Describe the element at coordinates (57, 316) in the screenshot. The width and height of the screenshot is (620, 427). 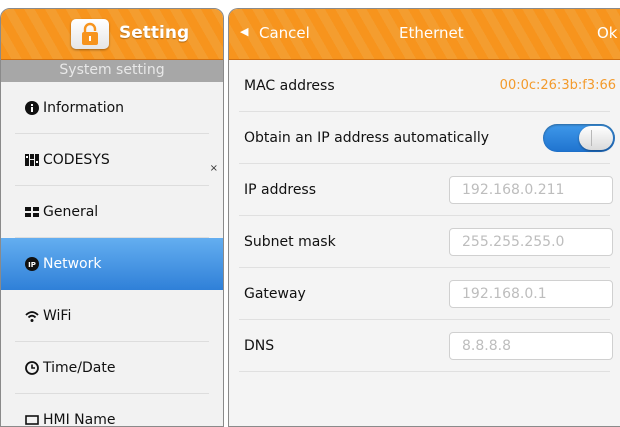
I see `sidebar-item-label: WiFi` at that location.